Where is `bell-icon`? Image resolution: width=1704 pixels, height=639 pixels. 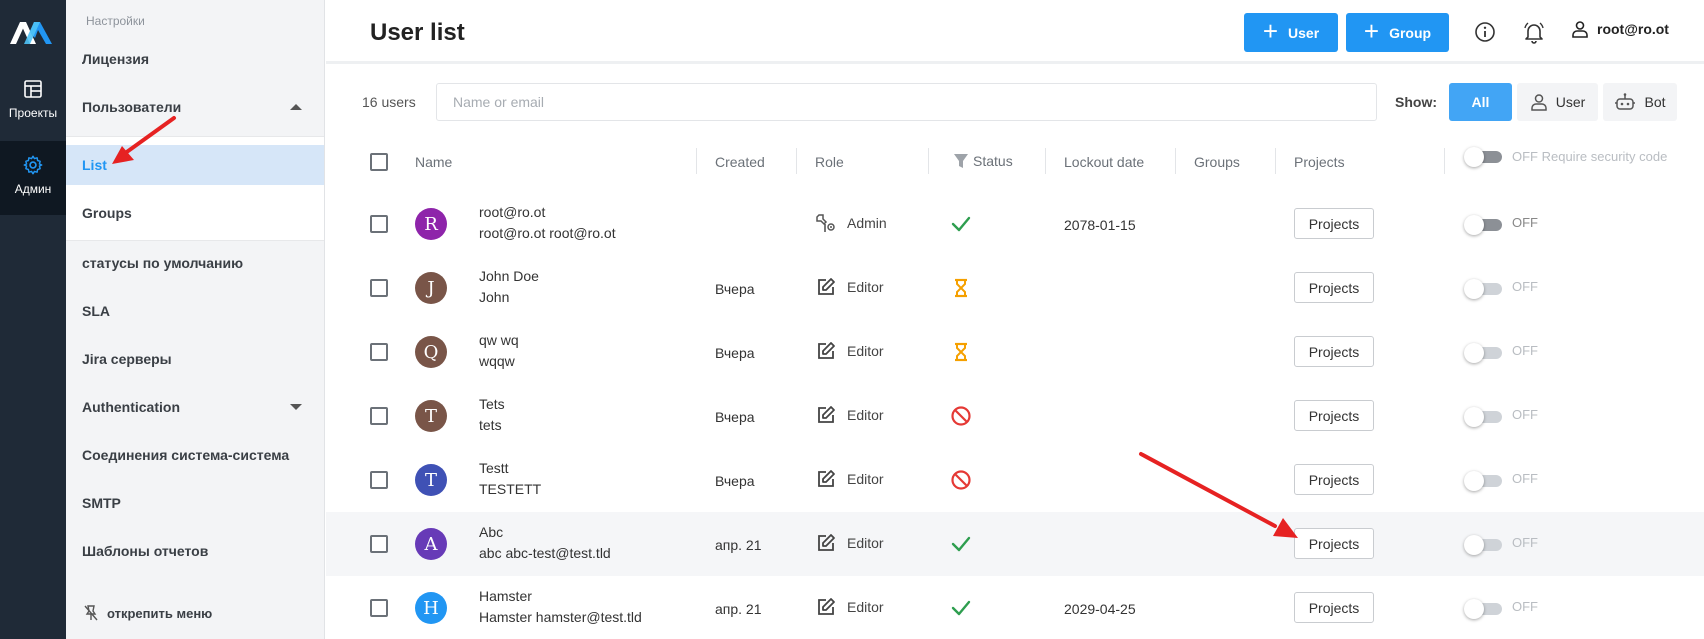 bell-icon is located at coordinates (1534, 32).